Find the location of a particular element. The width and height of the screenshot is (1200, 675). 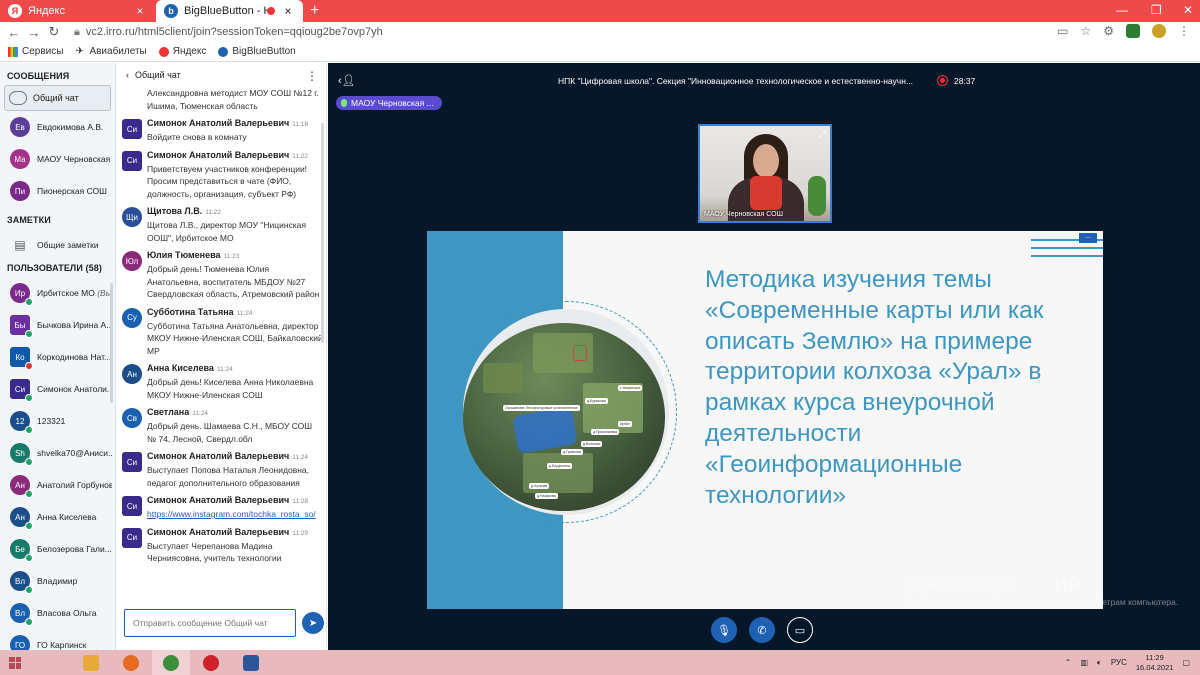

notifications-icon: ▢ is located at coordinates (1186, 662).